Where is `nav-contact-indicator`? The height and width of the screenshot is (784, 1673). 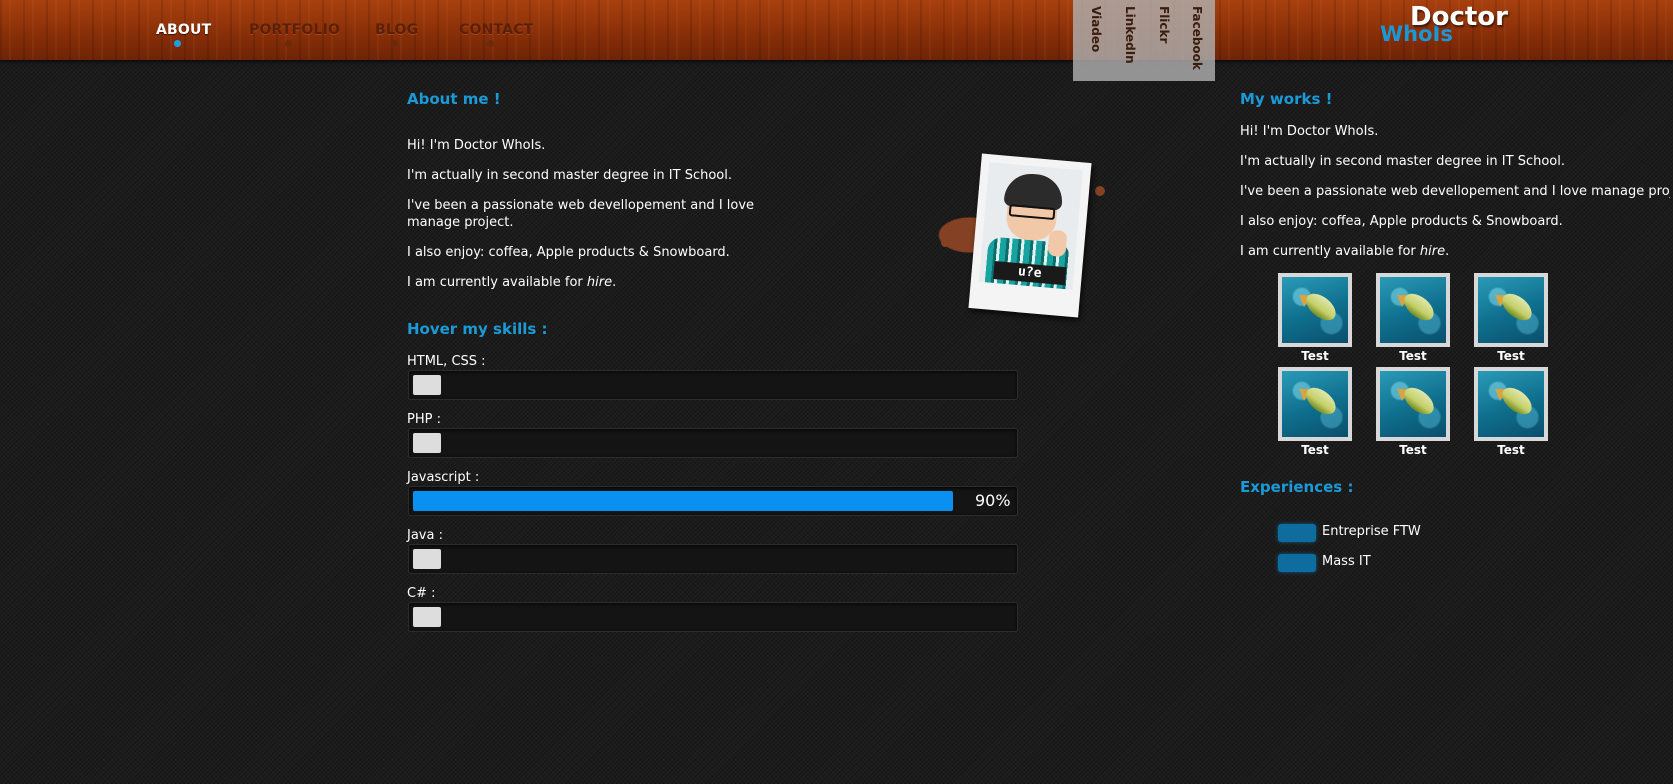 nav-contact-indicator is located at coordinates (490, 43).